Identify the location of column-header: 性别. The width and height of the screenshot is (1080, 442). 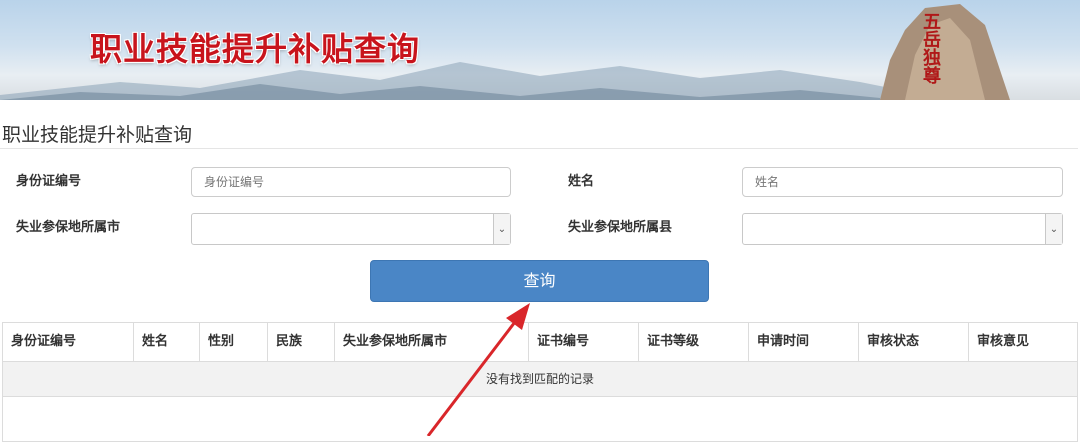
(234, 342).